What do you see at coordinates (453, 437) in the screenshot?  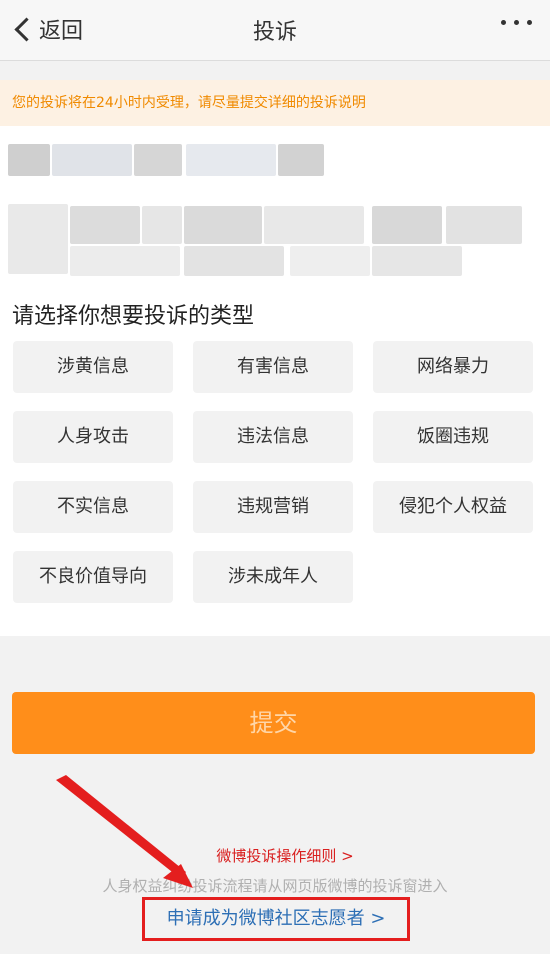 I see `type-option: 饭圈违规` at bounding box center [453, 437].